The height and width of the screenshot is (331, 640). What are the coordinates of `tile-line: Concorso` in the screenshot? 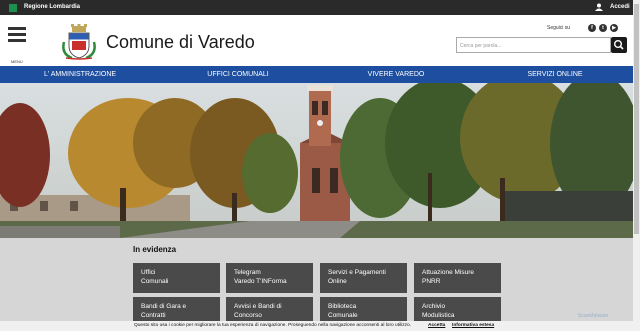 It's located at (248, 315).